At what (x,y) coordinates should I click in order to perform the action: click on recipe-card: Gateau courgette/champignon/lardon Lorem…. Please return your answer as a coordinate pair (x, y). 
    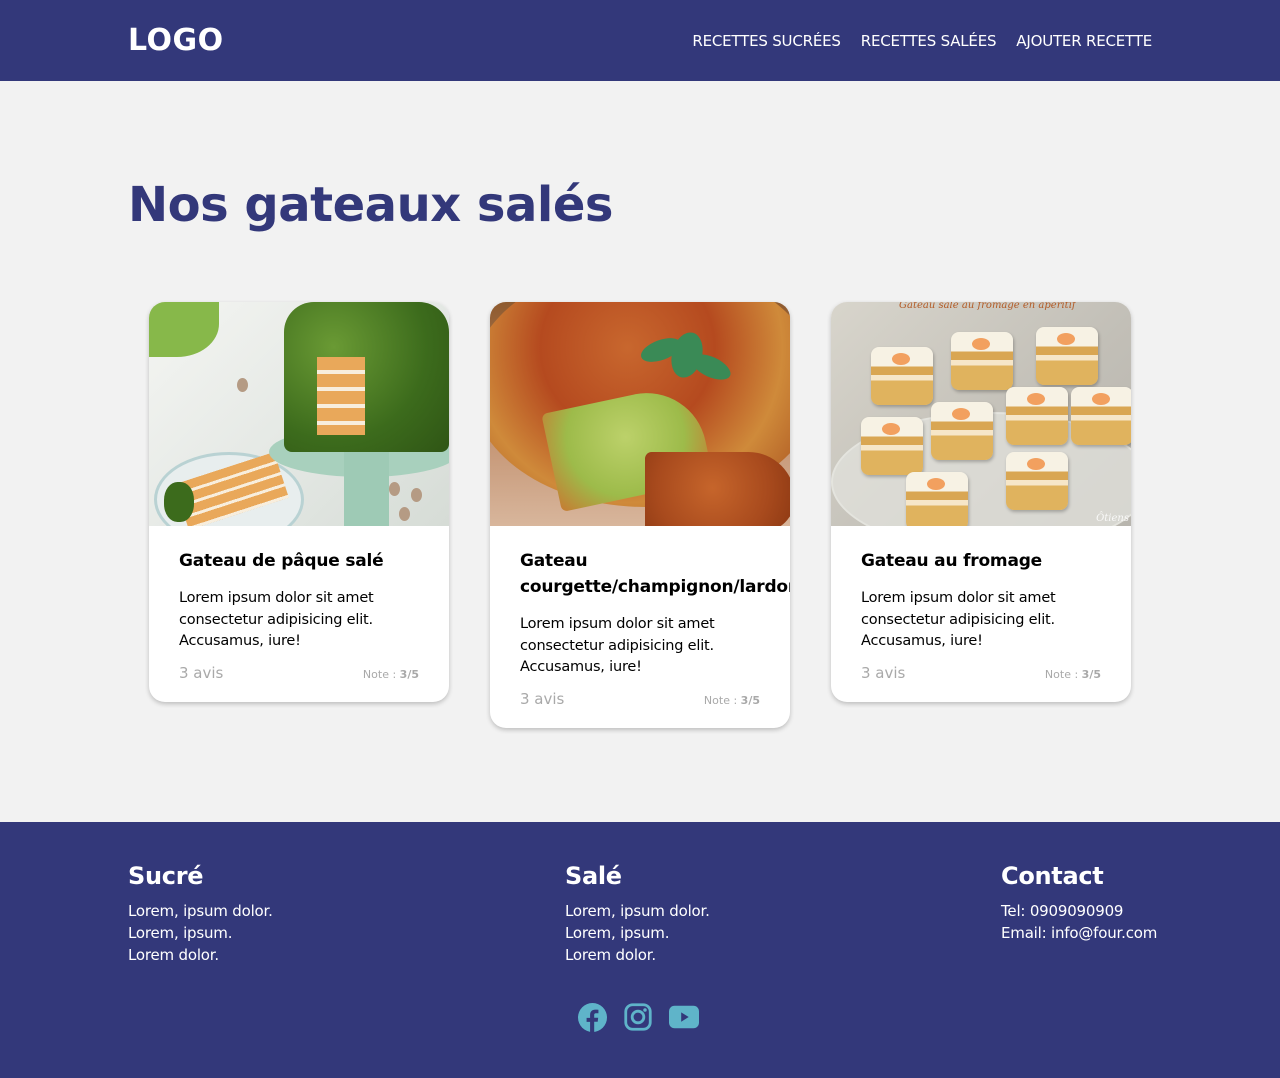
    Looking at the image, I should click on (640, 515).